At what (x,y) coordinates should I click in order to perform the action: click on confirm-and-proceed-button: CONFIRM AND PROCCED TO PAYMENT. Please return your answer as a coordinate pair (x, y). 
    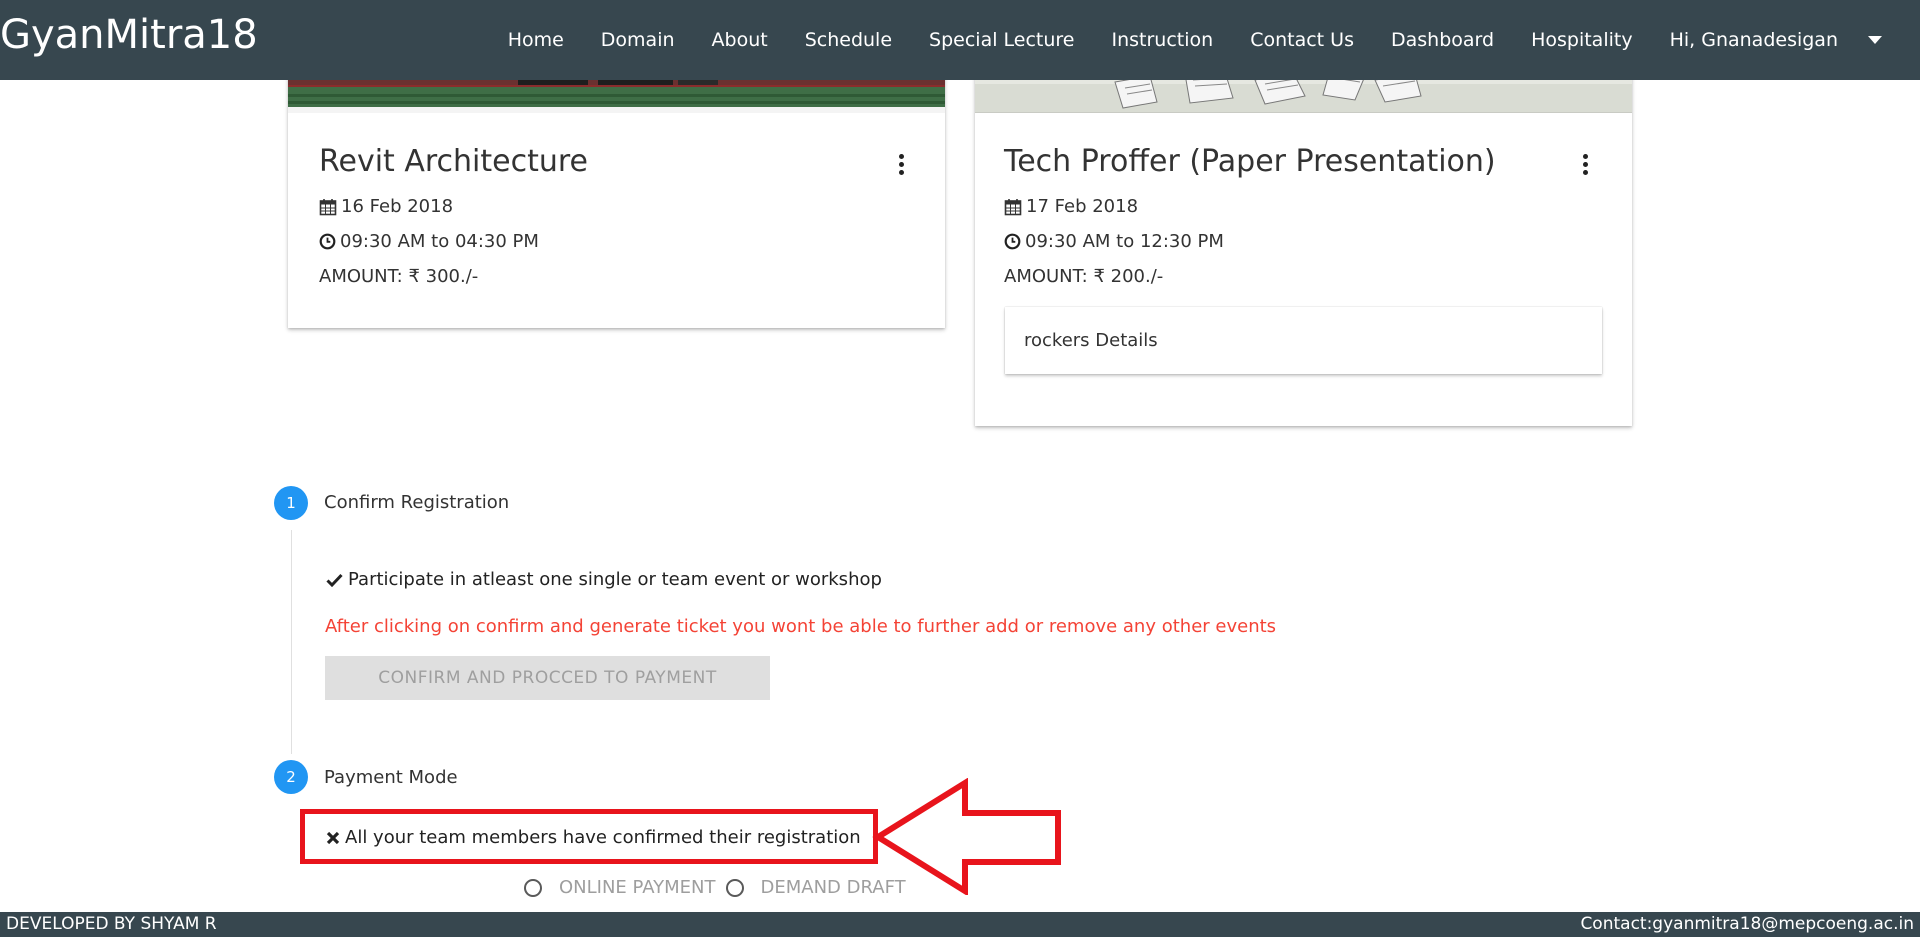
    Looking at the image, I should click on (547, 678).